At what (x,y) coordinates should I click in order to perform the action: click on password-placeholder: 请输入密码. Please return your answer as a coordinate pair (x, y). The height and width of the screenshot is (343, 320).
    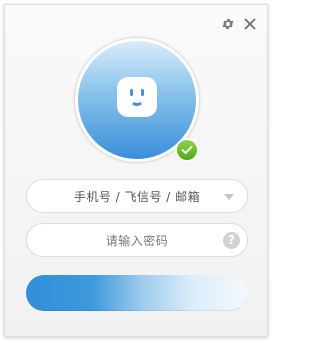
    Looking at the image, I should click on (137, 240).